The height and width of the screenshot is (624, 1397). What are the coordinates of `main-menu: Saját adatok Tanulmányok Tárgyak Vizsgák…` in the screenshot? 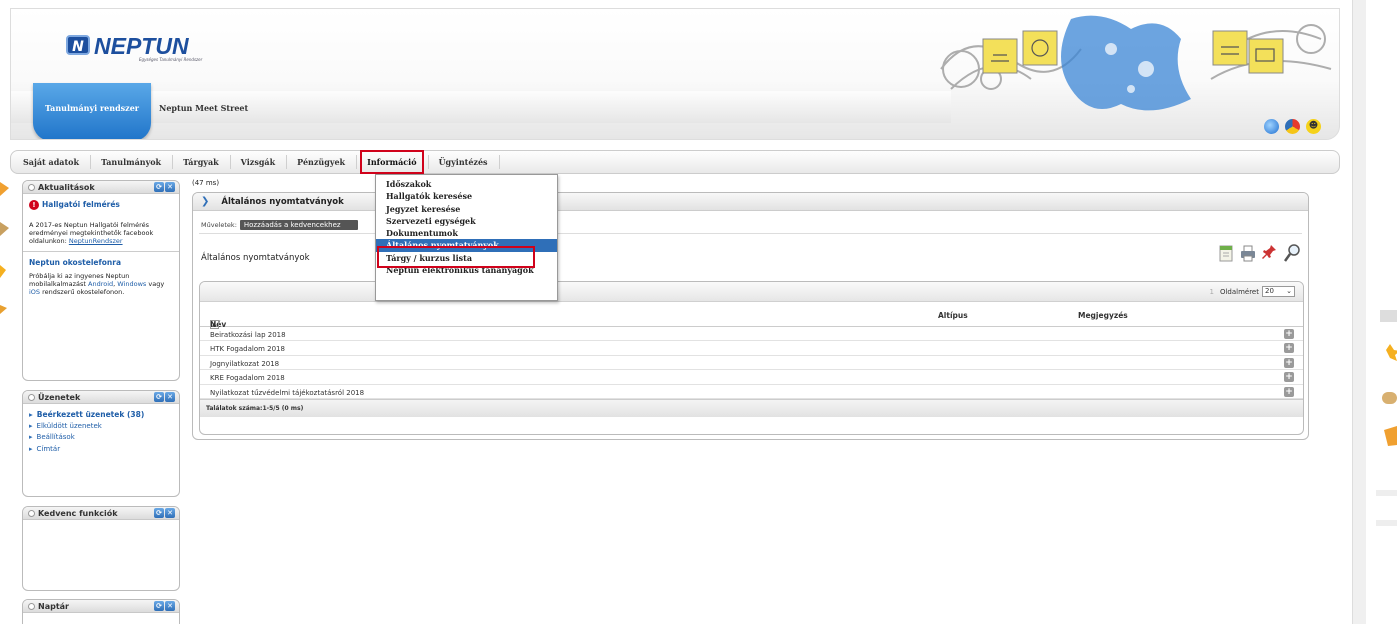 It's located at (675, 162).